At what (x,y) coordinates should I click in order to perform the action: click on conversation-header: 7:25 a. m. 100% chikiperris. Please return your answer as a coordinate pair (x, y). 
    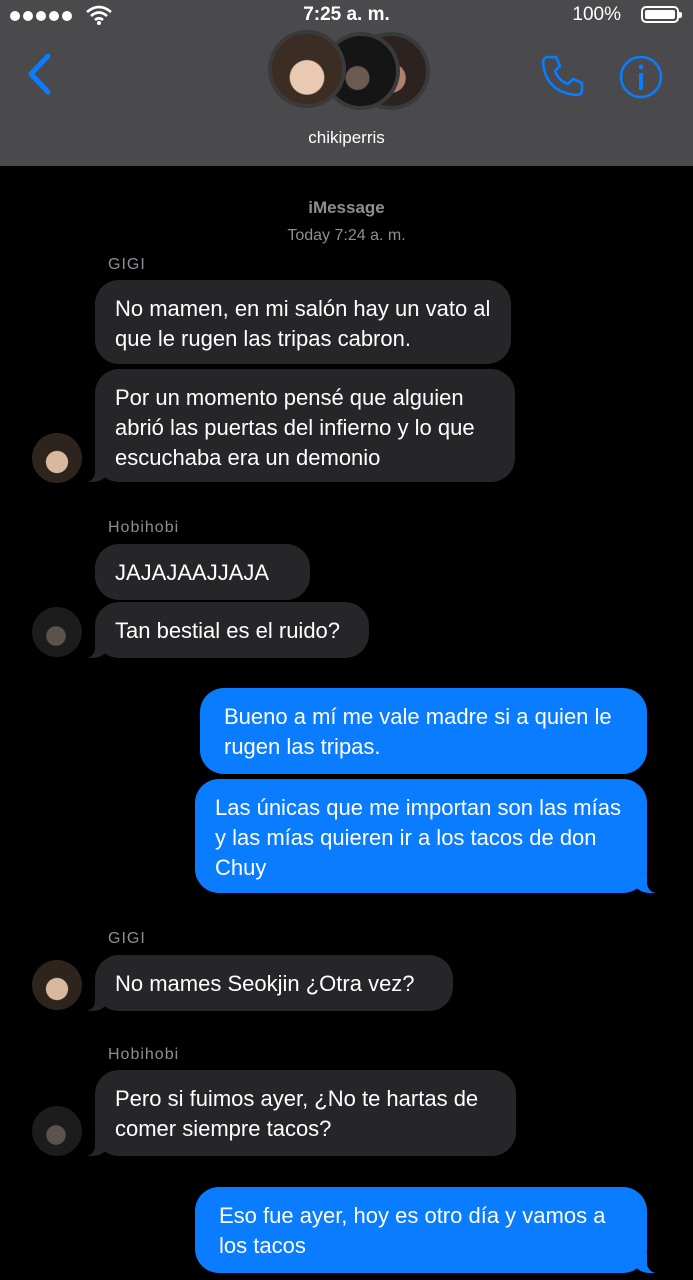
    Looking at the image, I should click on (346, 83).